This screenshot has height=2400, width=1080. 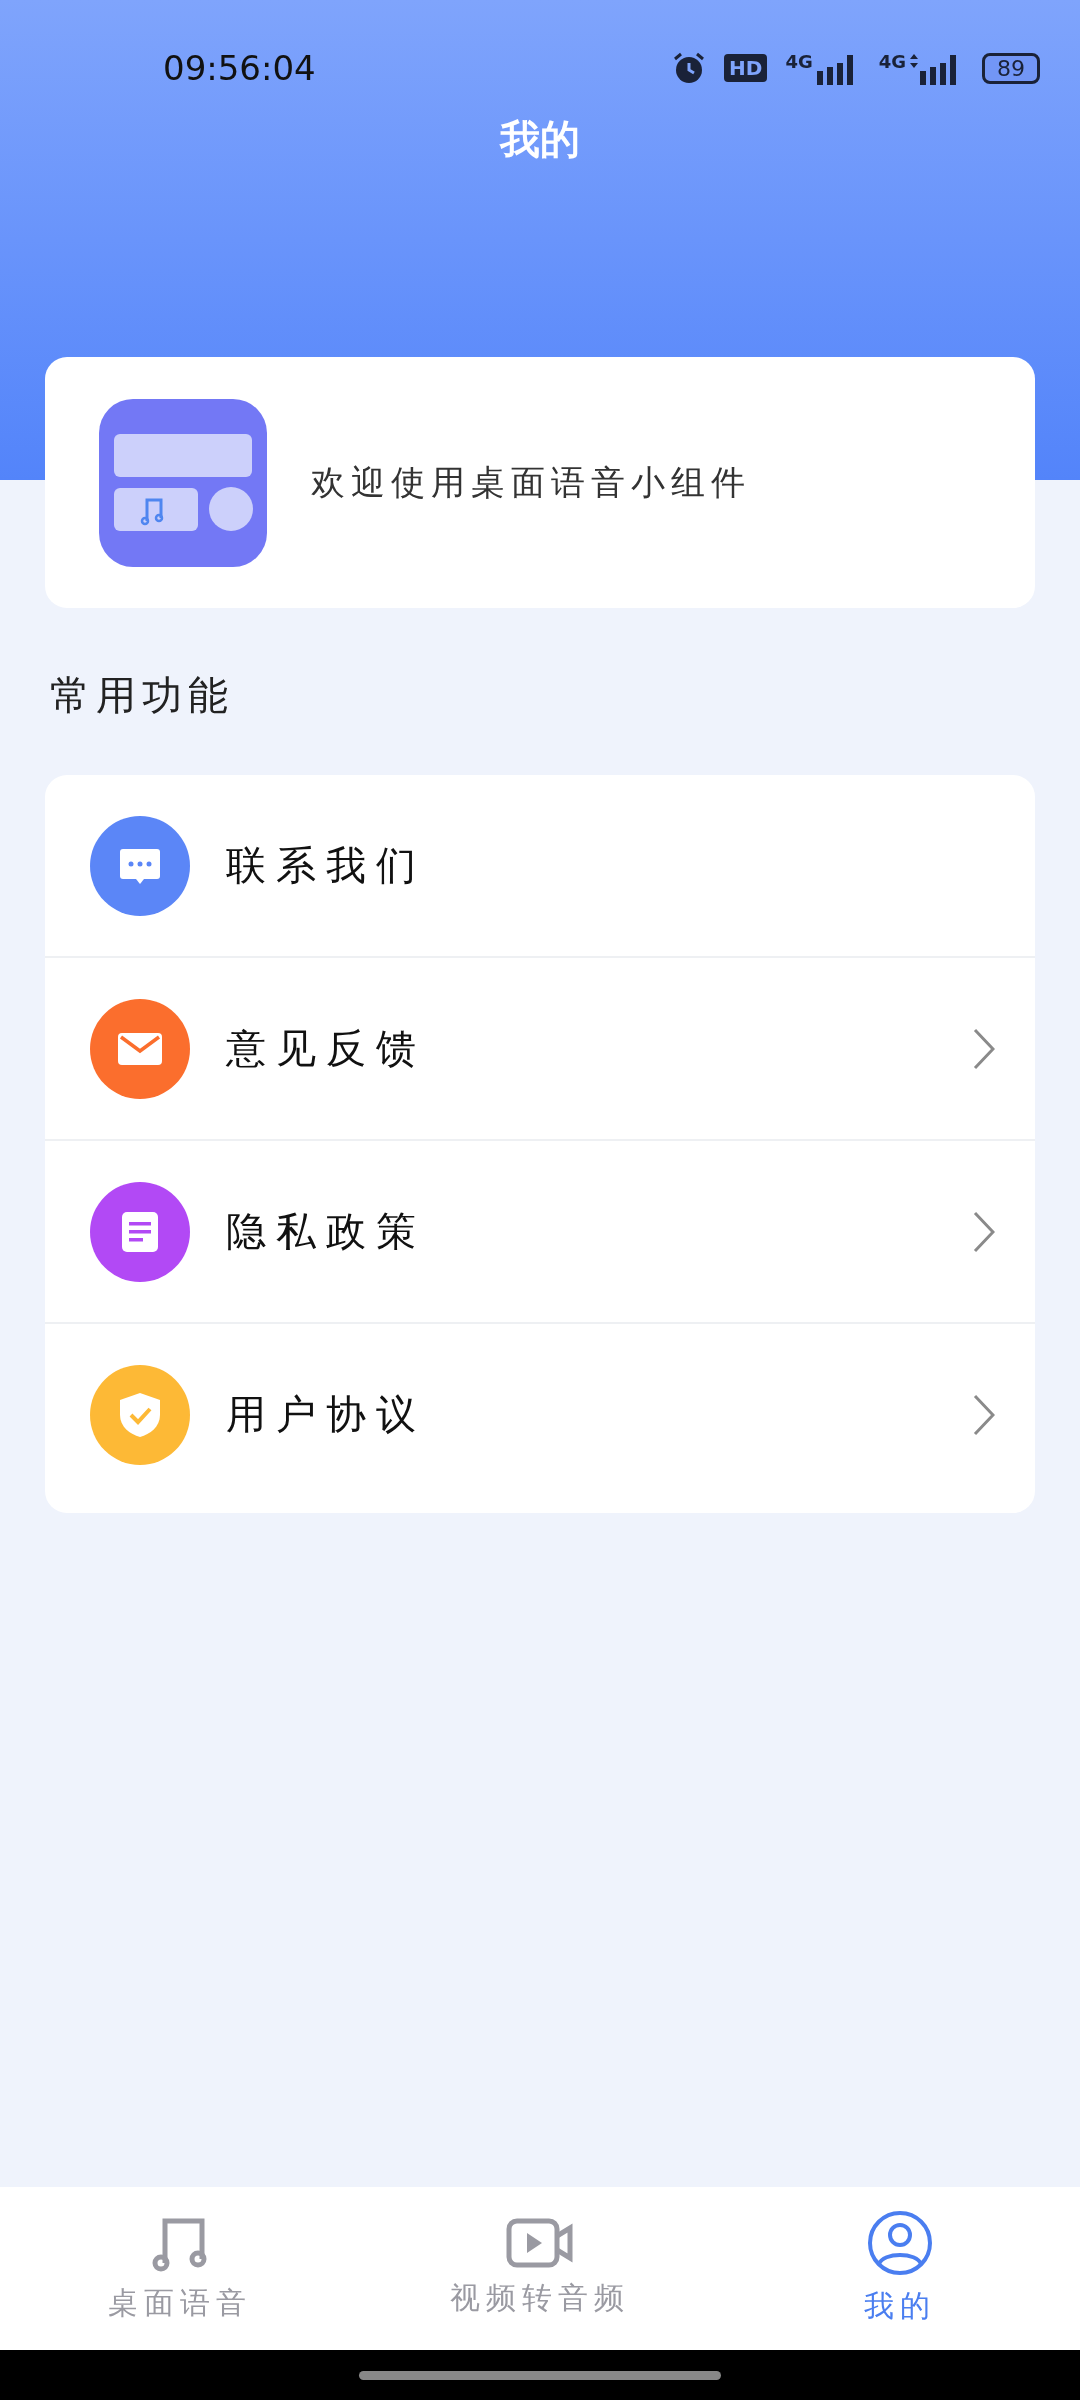 I want to click on menu-item: 用户协议, so click(x=581, y=1414).